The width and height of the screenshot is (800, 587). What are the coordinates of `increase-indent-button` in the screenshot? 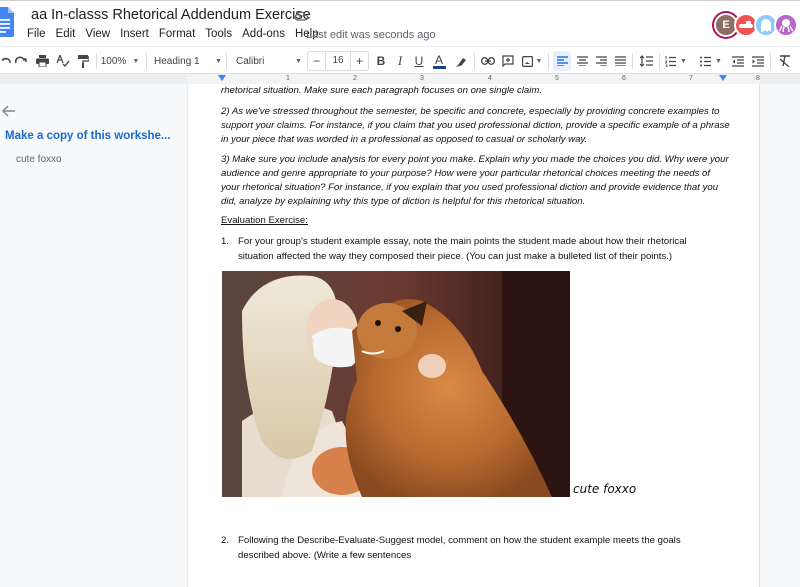 It's located at (758, 61).